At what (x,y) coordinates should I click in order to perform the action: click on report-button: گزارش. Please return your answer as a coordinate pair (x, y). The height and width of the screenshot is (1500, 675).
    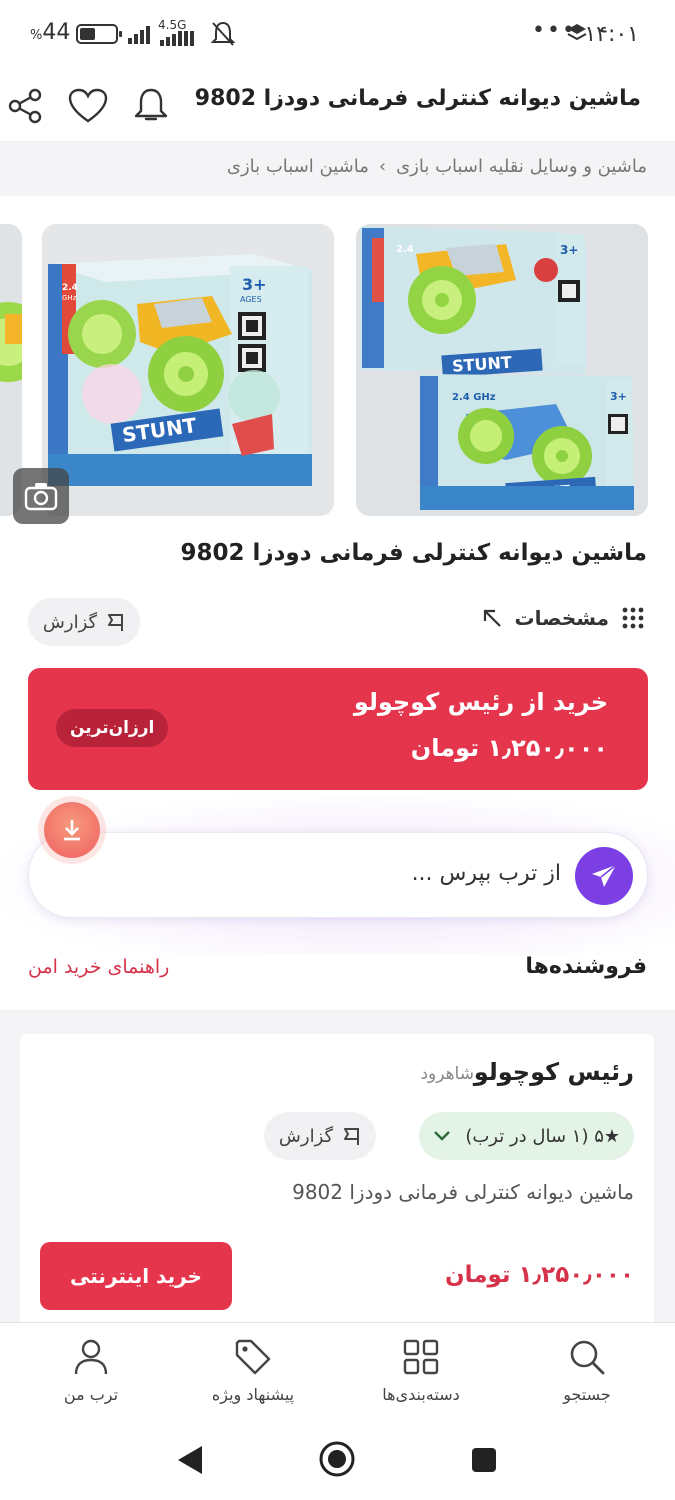
    Looking at the image, I should click on (84, 622).